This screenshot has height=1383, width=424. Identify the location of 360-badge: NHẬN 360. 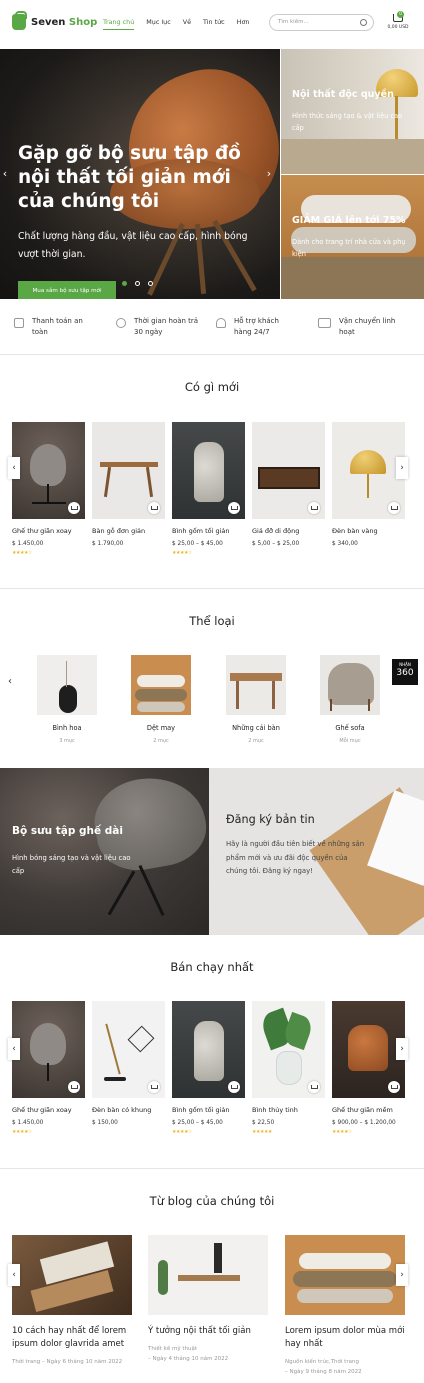
(405, 672).